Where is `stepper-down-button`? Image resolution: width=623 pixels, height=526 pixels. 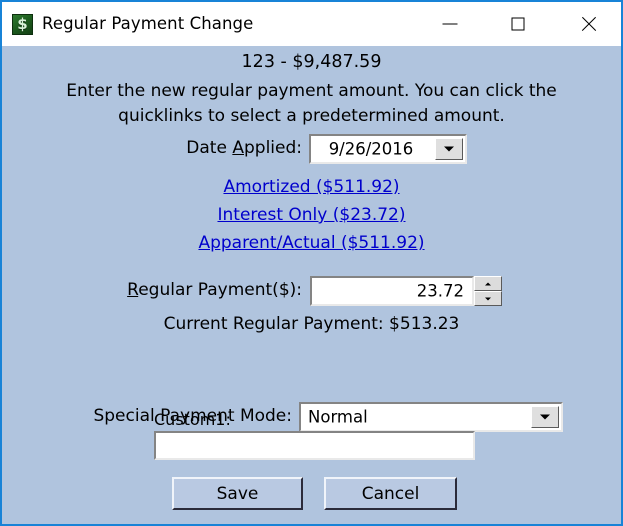
stepper-down-button is located at coordinates (488, 298).